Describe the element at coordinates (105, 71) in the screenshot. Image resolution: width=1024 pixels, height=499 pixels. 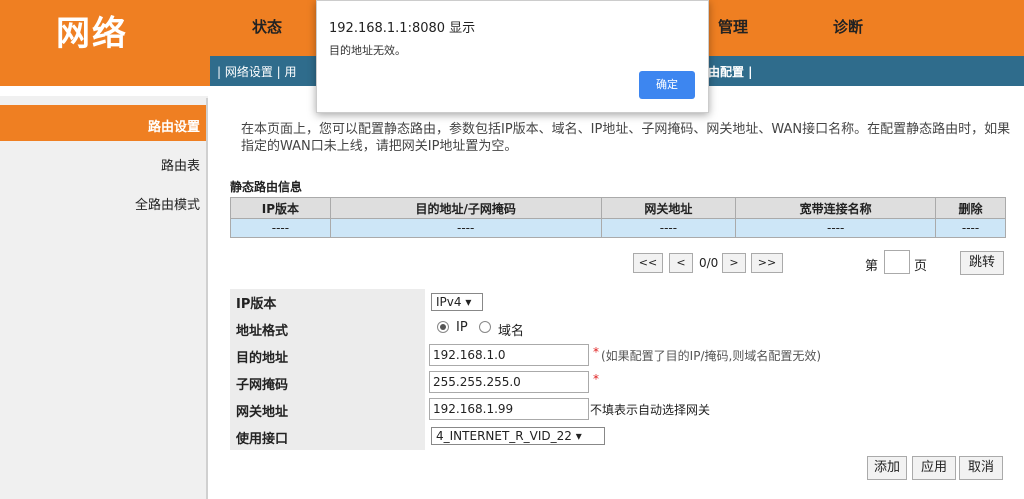
I see `subnav-left-bar` at that location.